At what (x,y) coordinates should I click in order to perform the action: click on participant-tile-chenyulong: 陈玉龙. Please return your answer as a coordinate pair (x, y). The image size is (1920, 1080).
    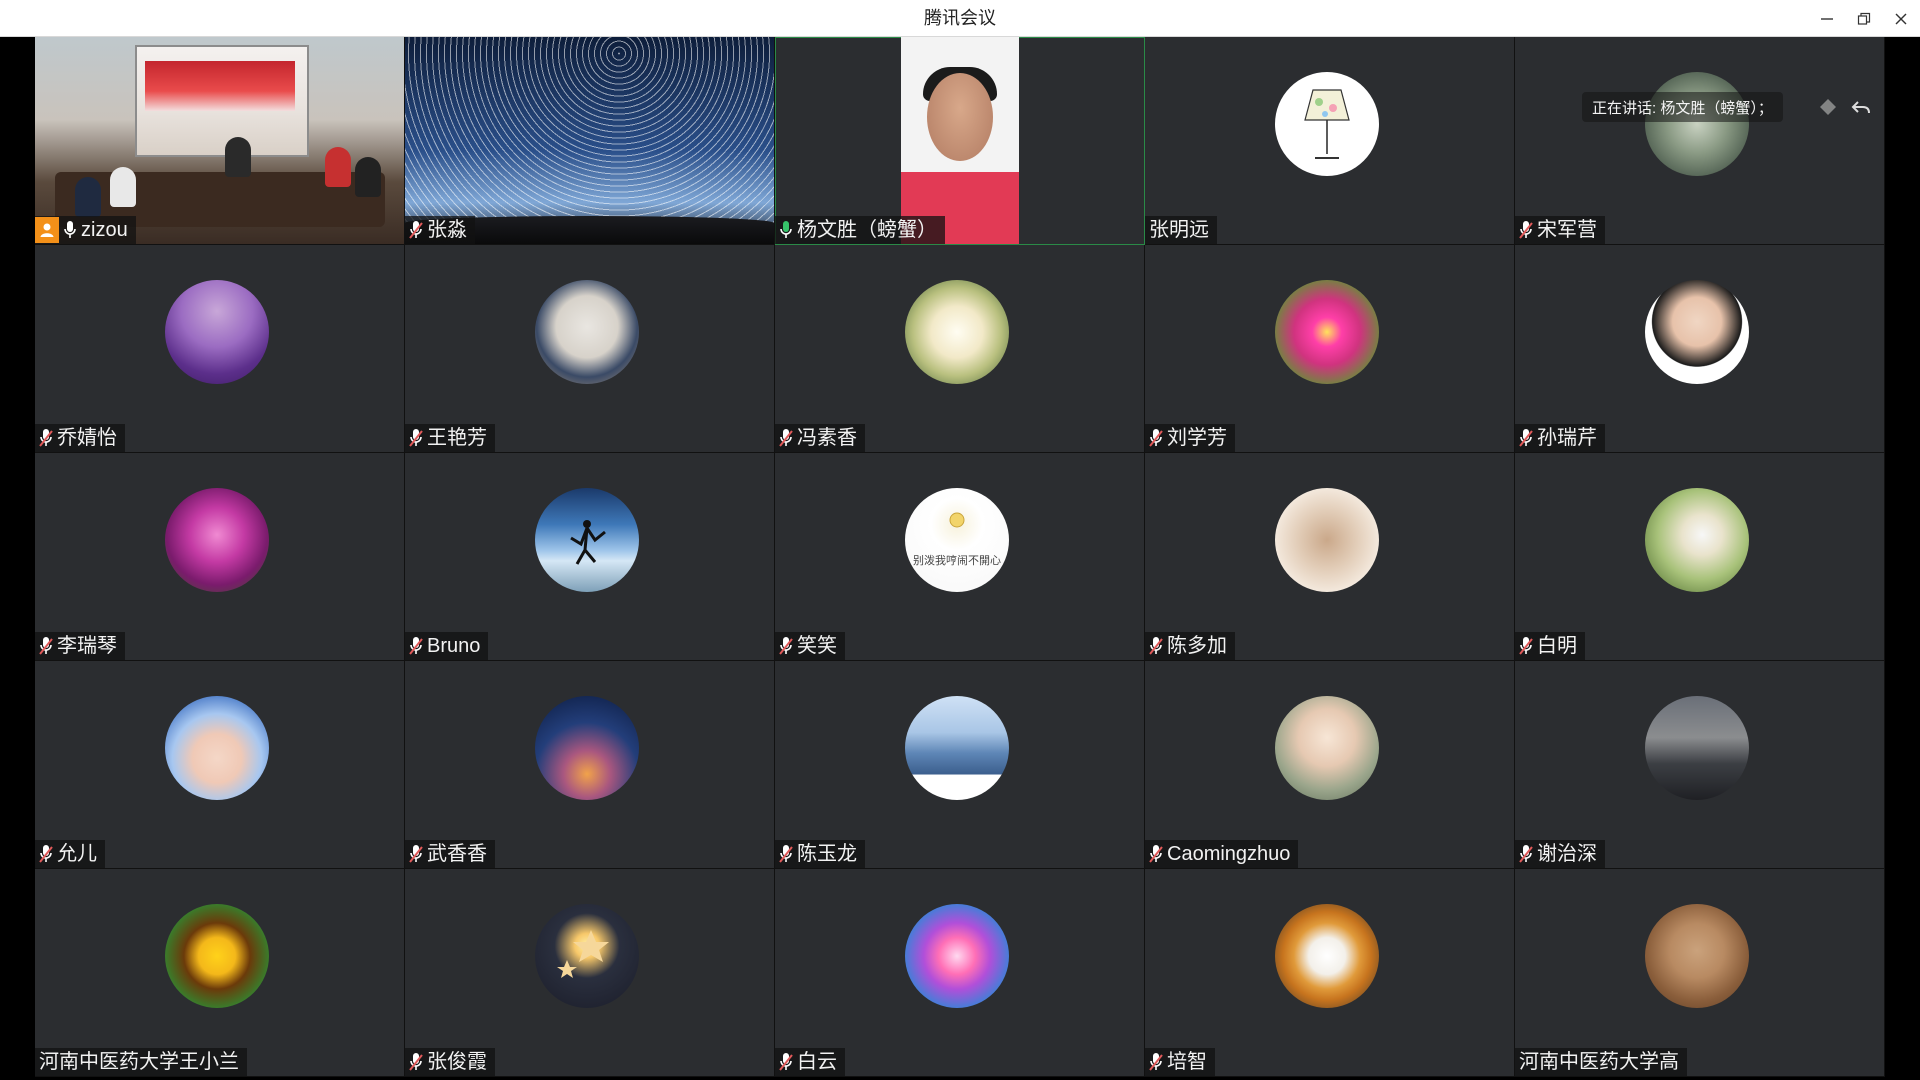
    Looking at the image, I should click on (960, 765).